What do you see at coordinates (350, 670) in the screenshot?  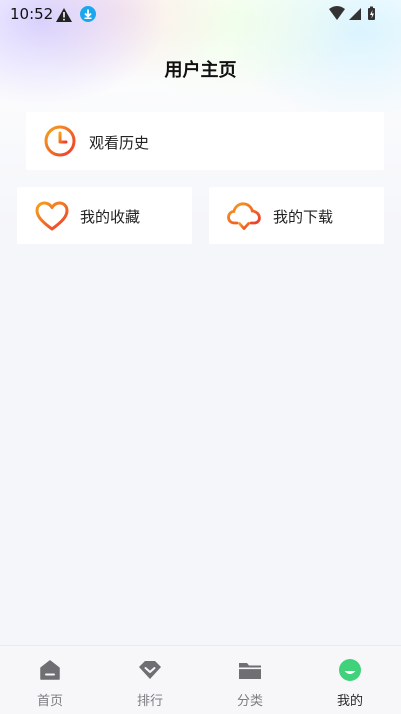 I see `profile-icon` at bounding box center [350, 670].